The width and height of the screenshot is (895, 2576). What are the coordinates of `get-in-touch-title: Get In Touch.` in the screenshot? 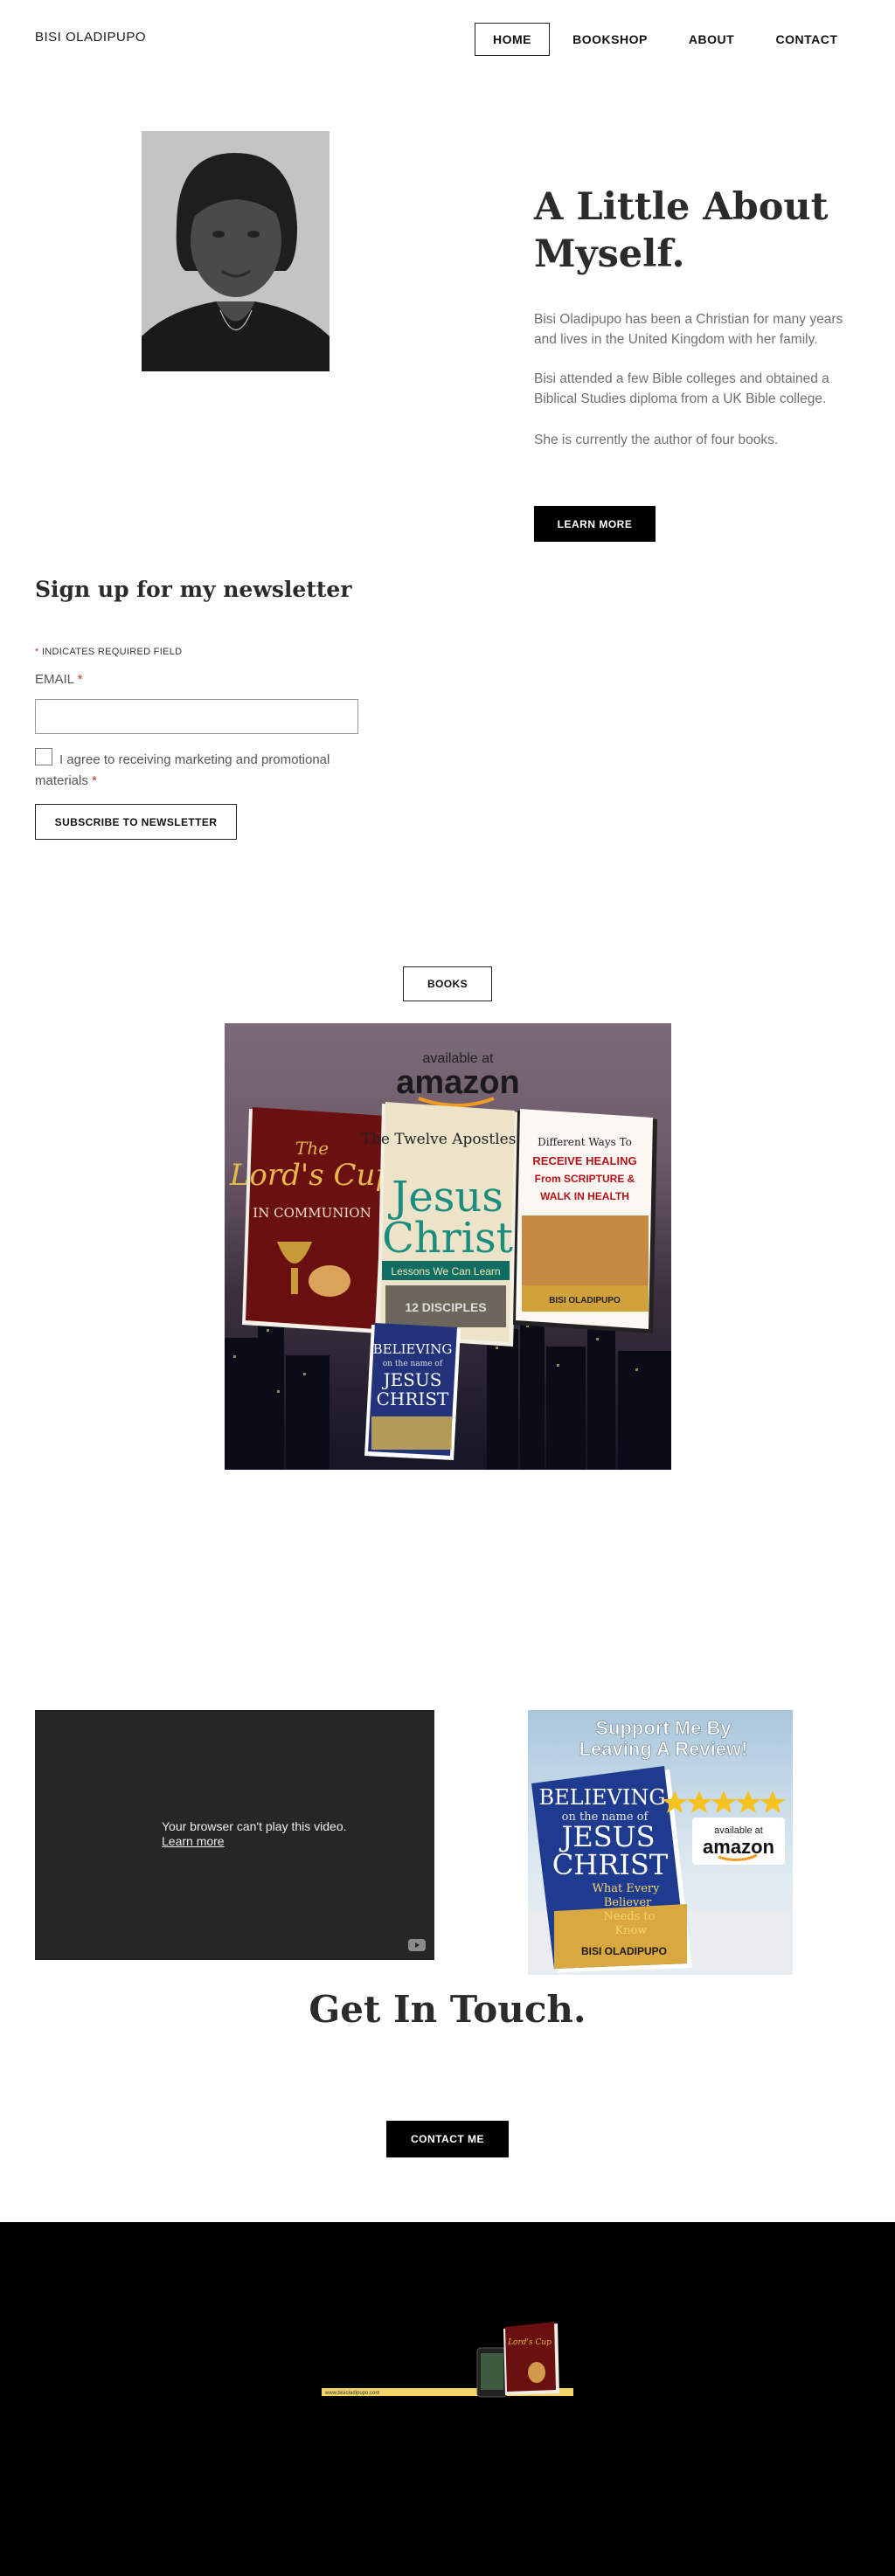 It's located at (447, 2009).